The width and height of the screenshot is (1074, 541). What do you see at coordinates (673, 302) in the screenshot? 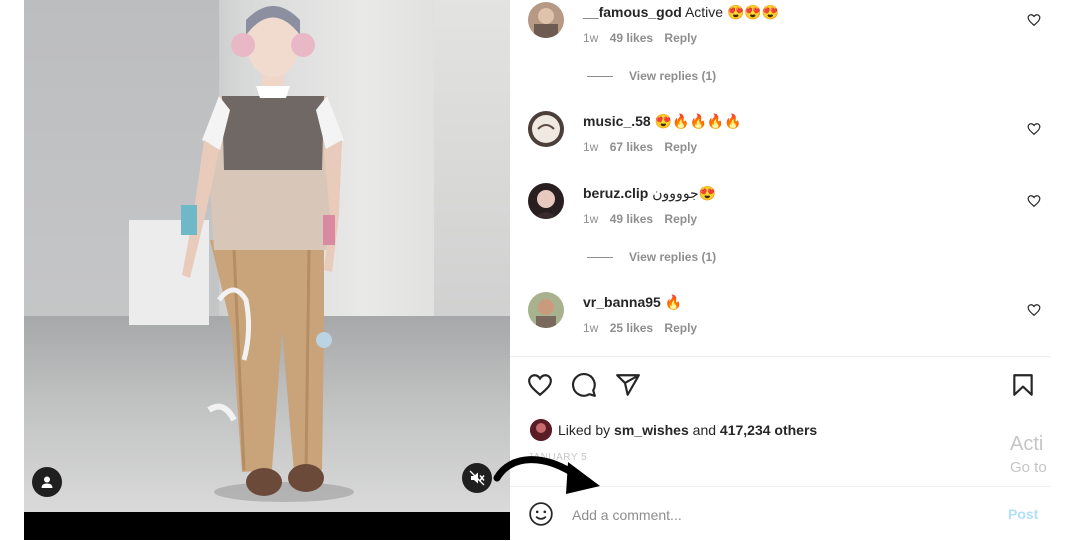
I see `comment-emoji: 🔥` at bounding box center [673, 302].